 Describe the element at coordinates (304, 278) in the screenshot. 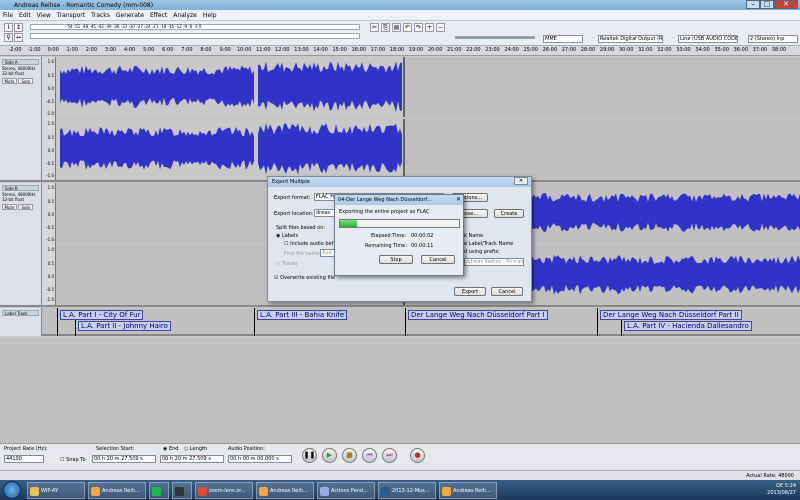

I see `overwrite-checkbox: ☑ Overwrite existing file` at that location.